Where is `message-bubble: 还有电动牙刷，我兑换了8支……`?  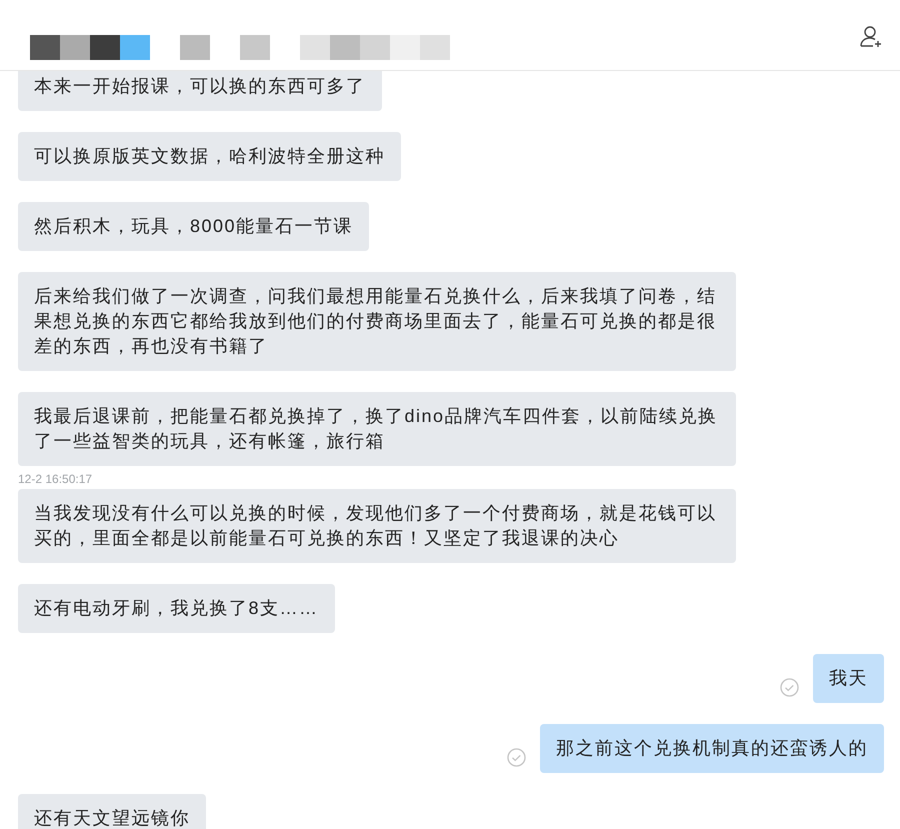 message-bubble: 还有电动牙刷，我兑换了8支…… is located at coordinates (176, 608).